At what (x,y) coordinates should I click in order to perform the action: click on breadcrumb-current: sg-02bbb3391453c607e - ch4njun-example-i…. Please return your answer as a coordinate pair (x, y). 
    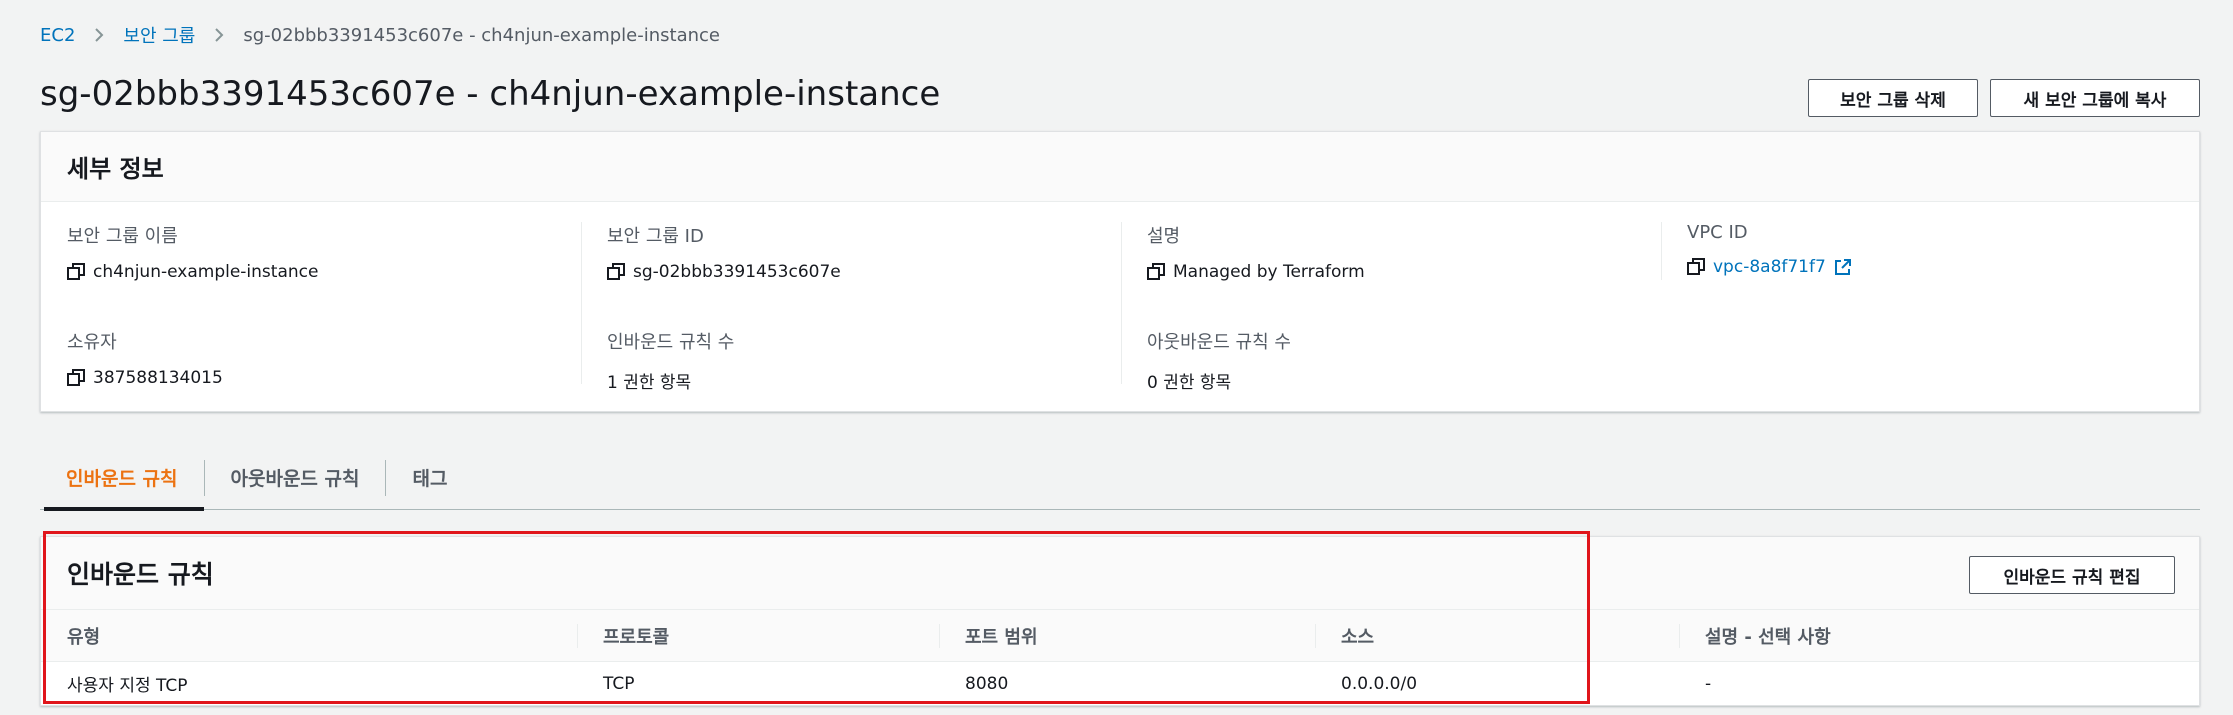
    Looking at the image, I should click on (481, 35).